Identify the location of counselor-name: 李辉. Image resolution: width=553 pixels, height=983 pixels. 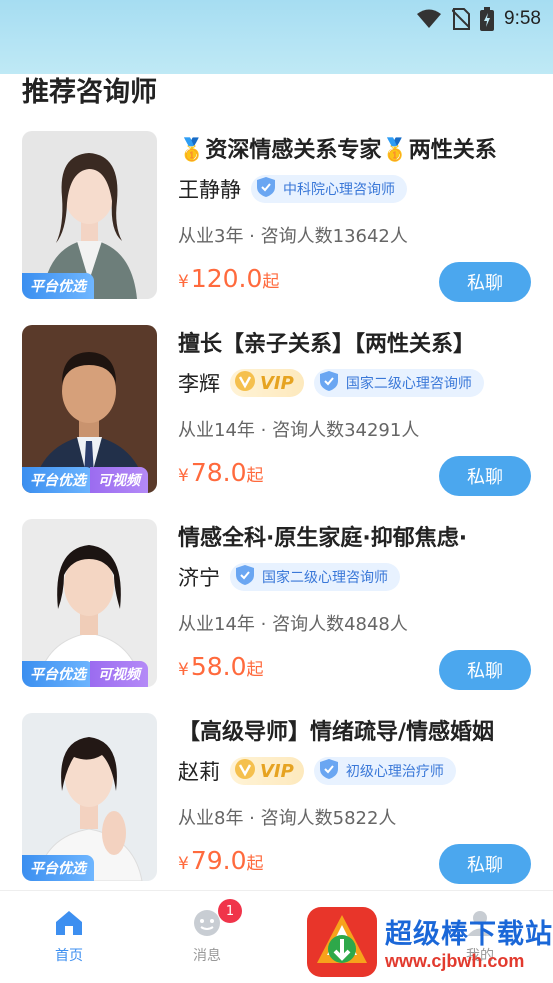
(199, 384).